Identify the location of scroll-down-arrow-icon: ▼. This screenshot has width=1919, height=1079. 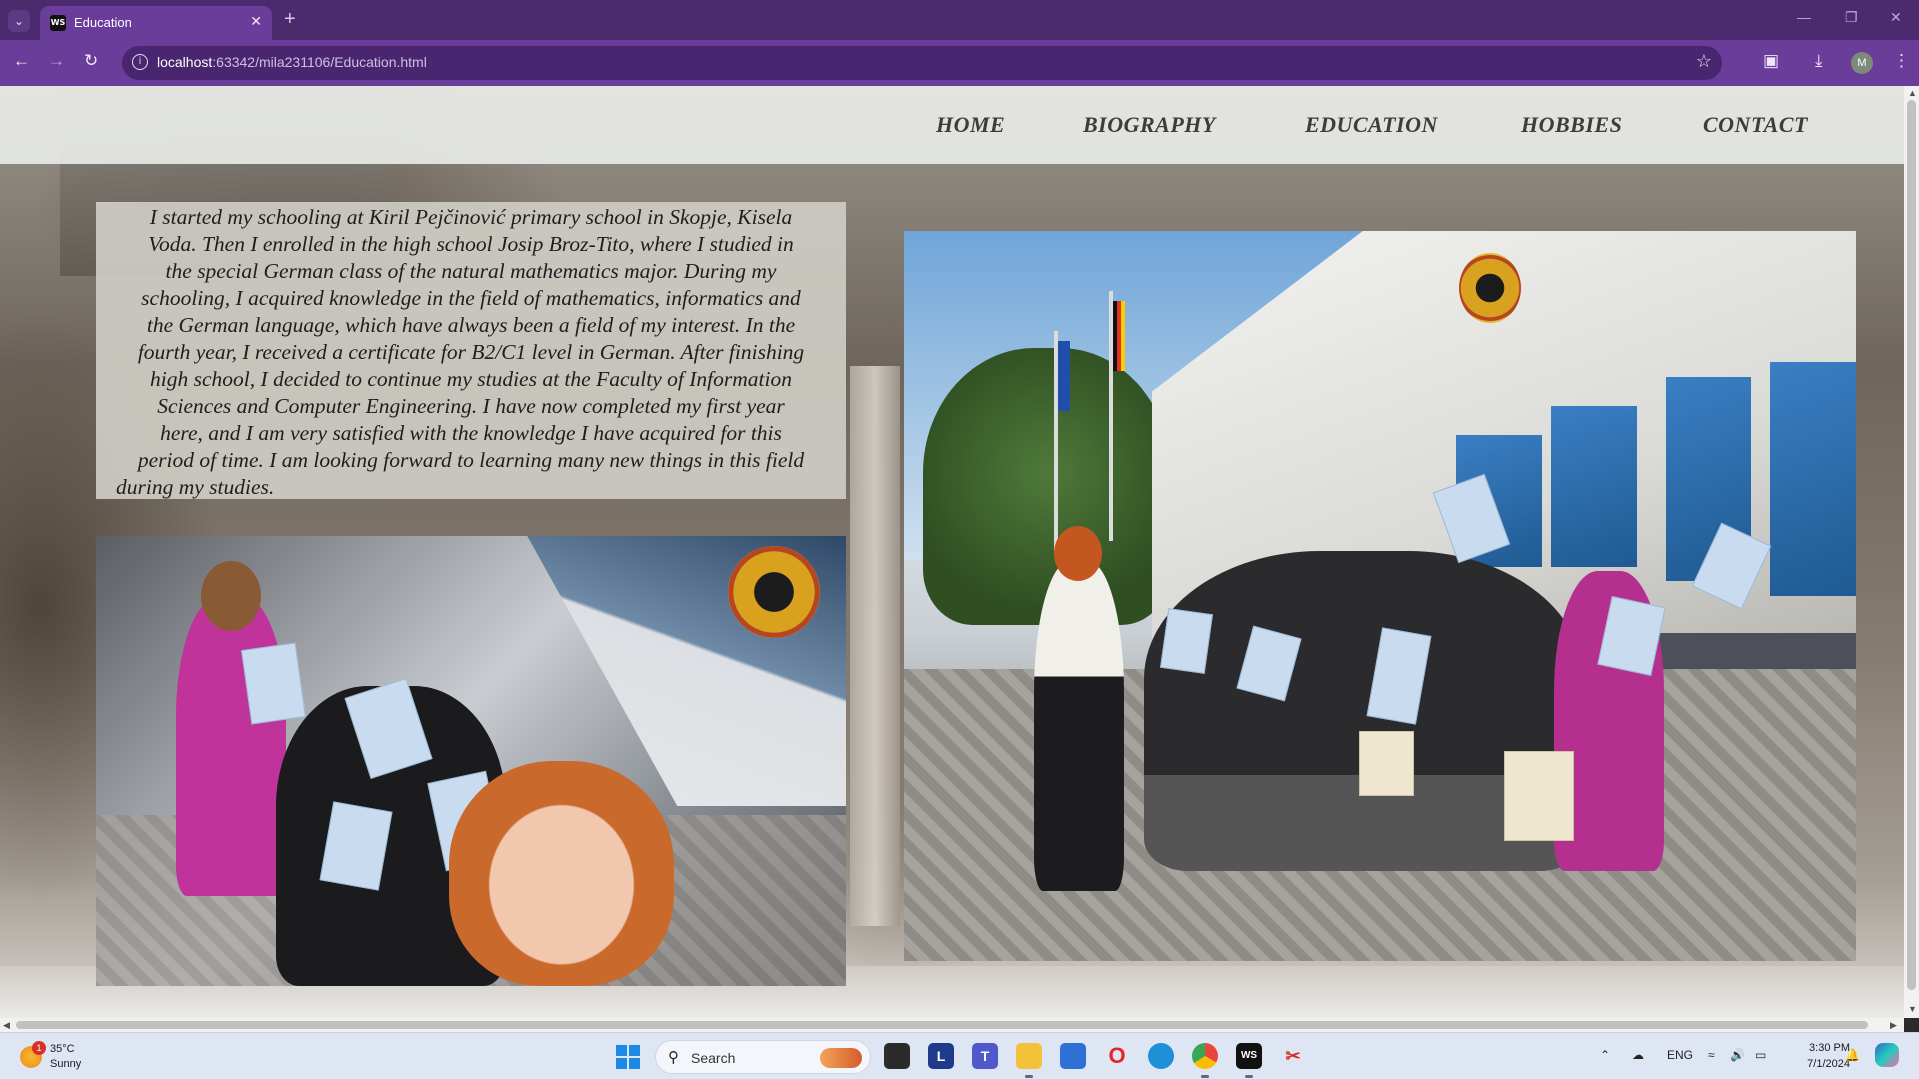
(1912, 1009).